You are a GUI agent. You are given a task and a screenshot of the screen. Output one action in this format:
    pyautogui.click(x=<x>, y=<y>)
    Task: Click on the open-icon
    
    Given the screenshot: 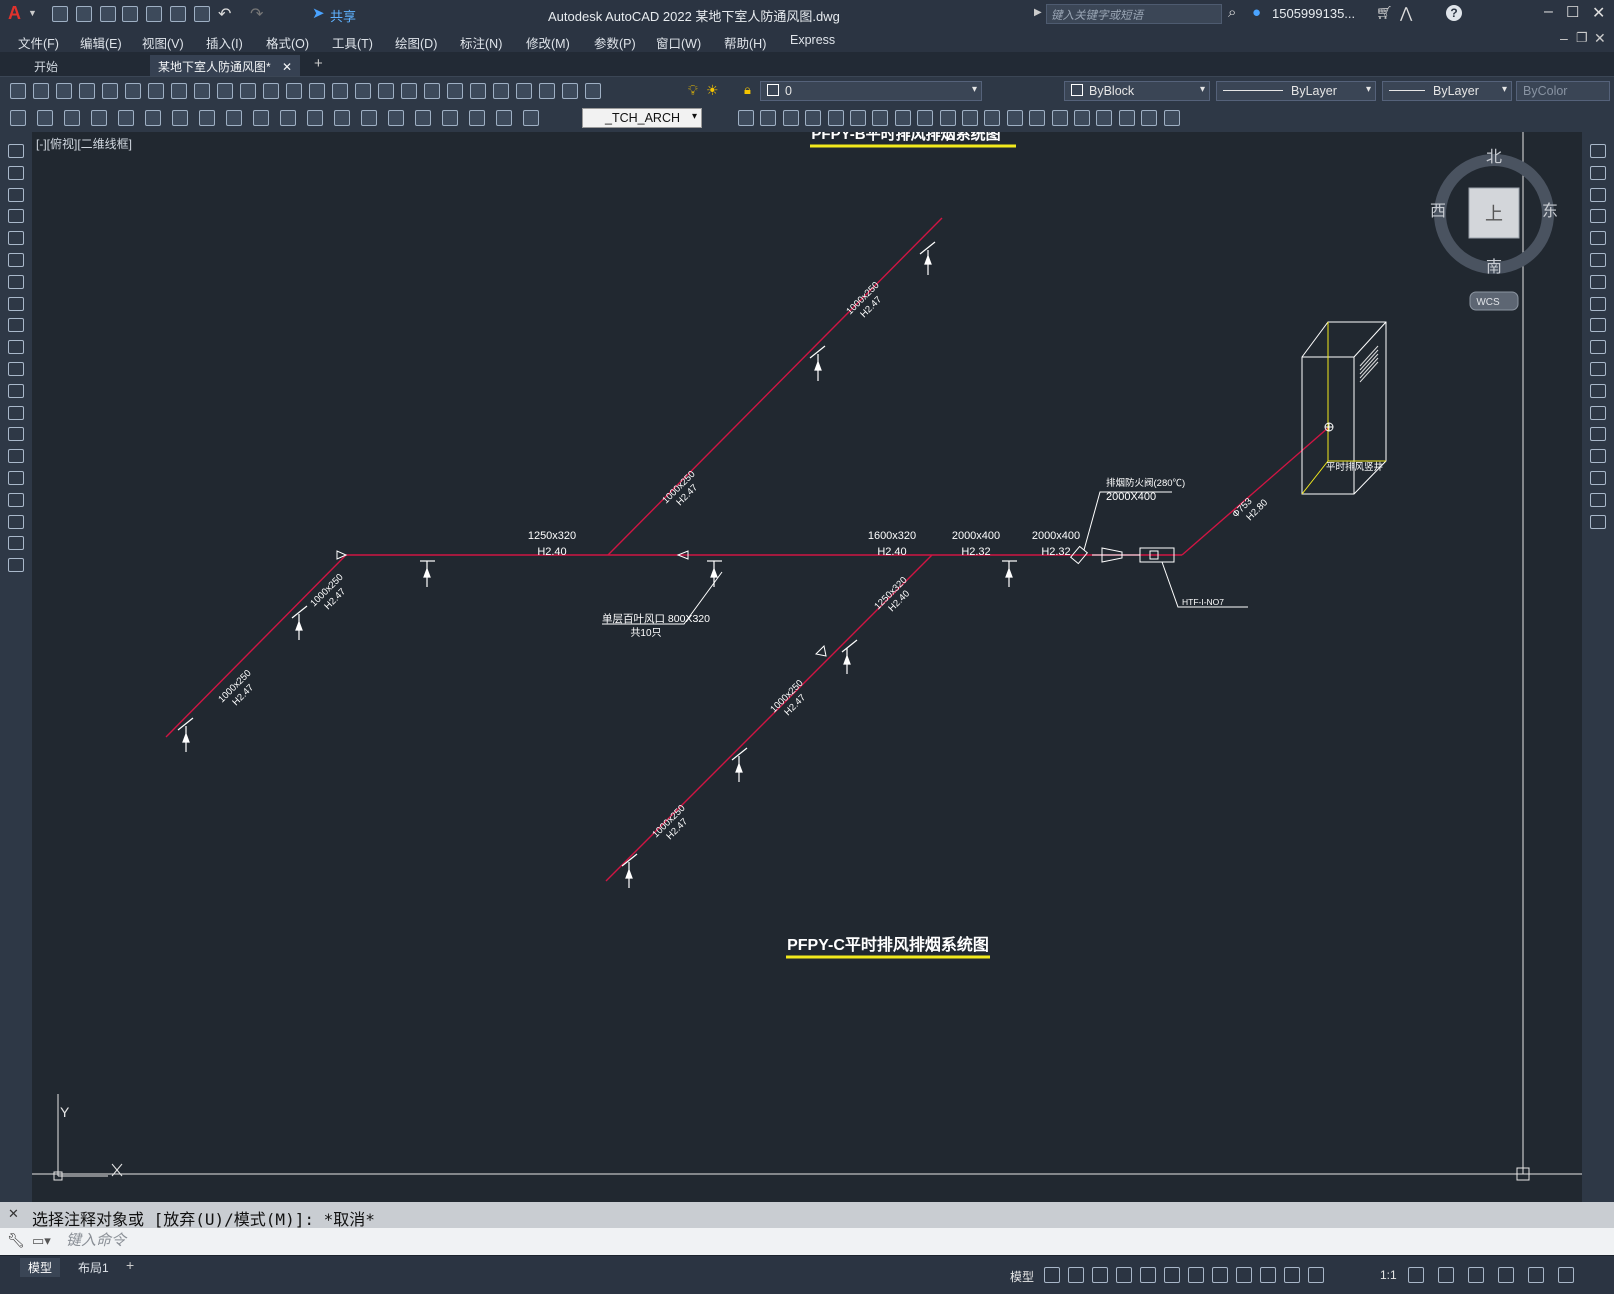 What is the action you would take?
    pyautogui.click(x=41, y=91)
    